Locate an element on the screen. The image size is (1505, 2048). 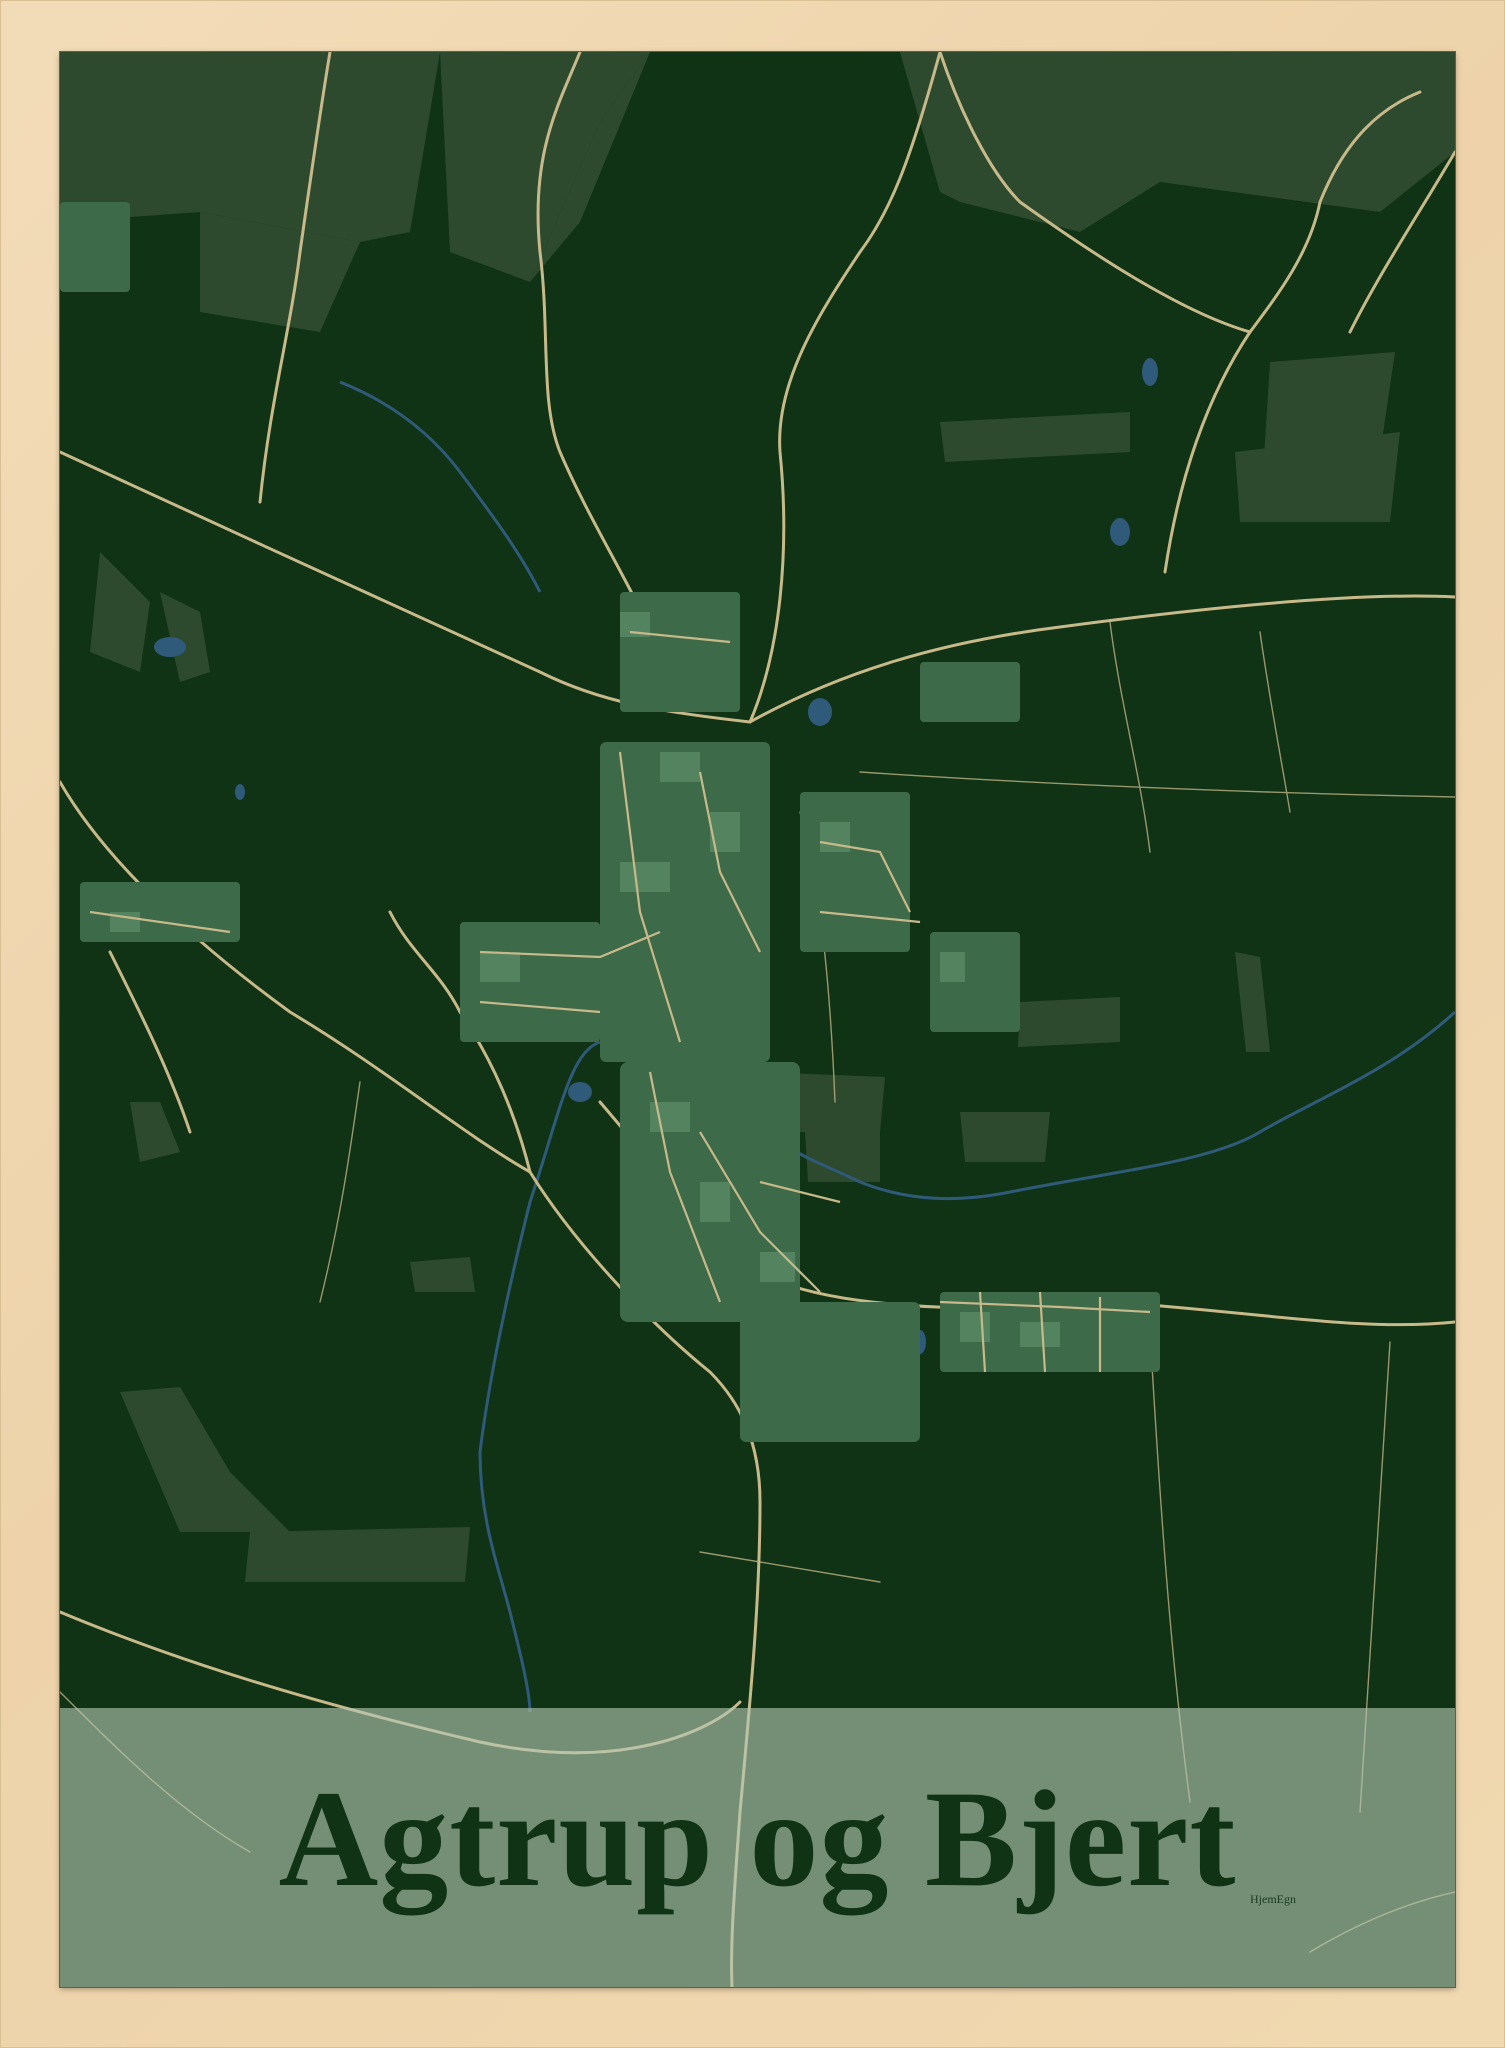
poster-title: Agtrup og Bjert is located at coordinates (757, 1838).